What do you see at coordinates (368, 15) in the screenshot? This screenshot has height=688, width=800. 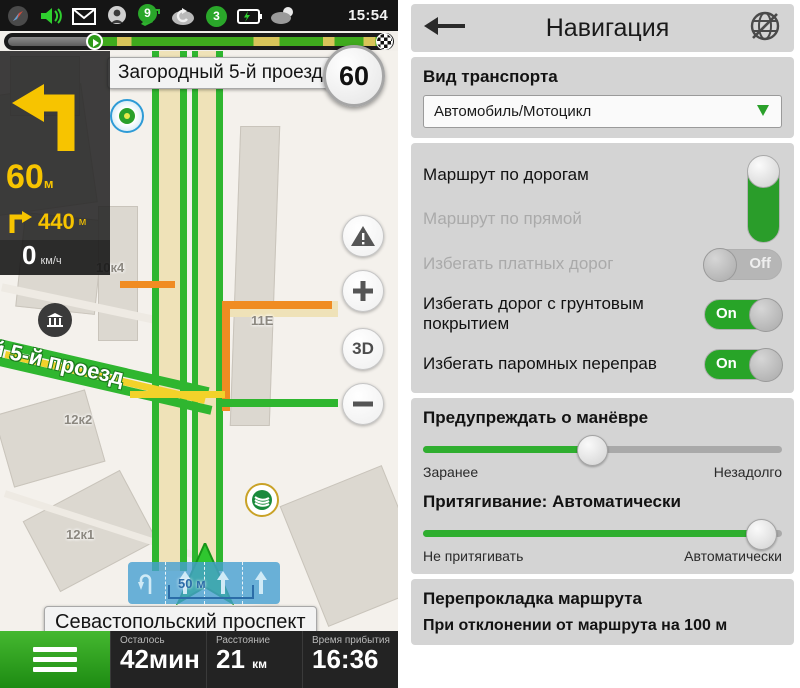 I see `clock-time: 15:54` at bounding box center [368, 15].